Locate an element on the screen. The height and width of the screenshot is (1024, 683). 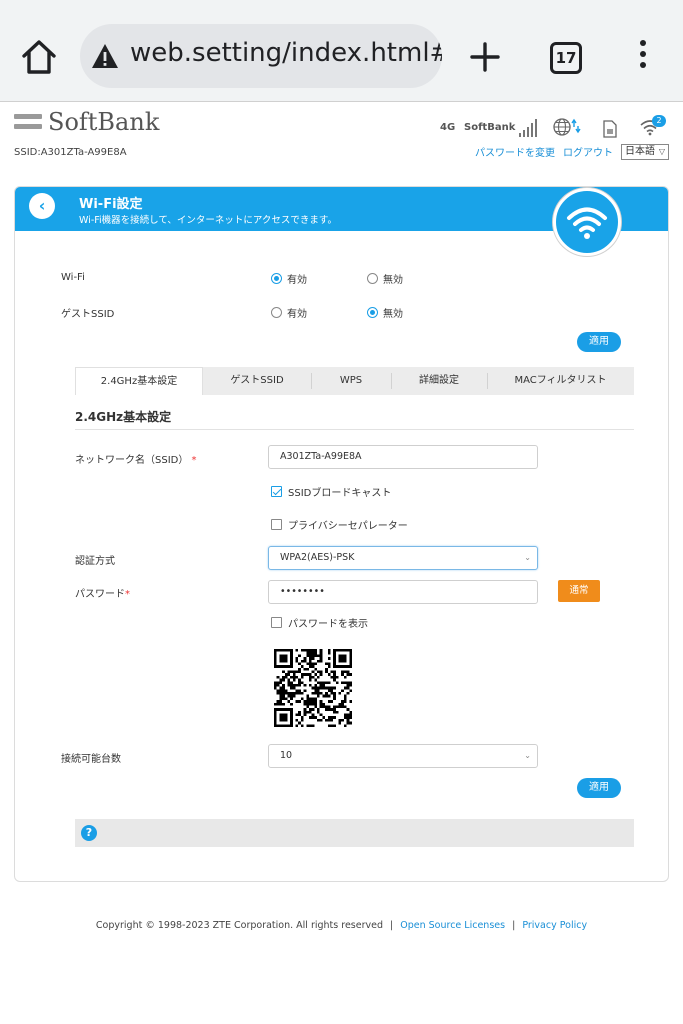
wifi-icon is located at coordinates (587, 223).